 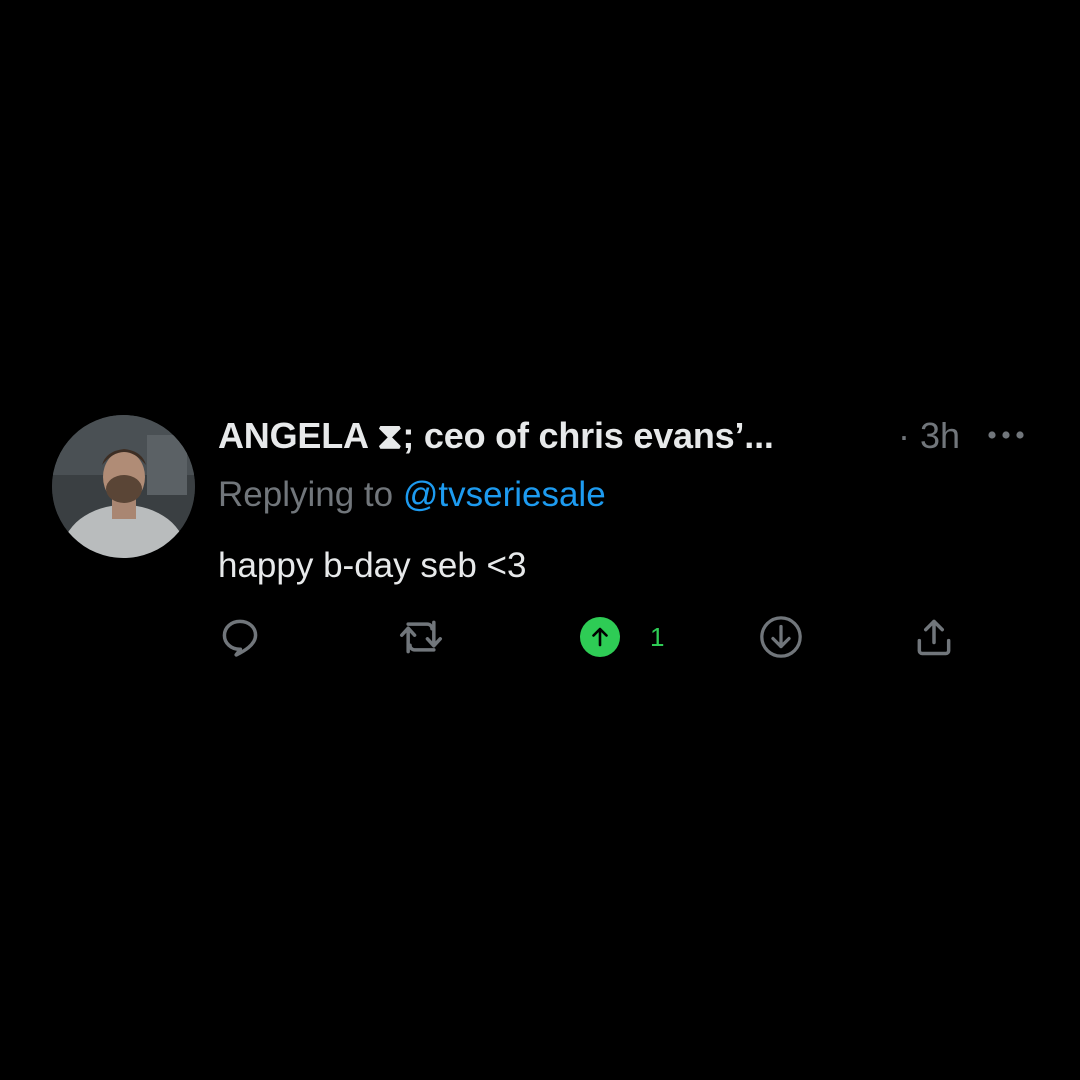 What do you see at coordinates (600, 637) in the screenshot?
I see `upvote-arrow-icon` at bounding box center [600, 637].